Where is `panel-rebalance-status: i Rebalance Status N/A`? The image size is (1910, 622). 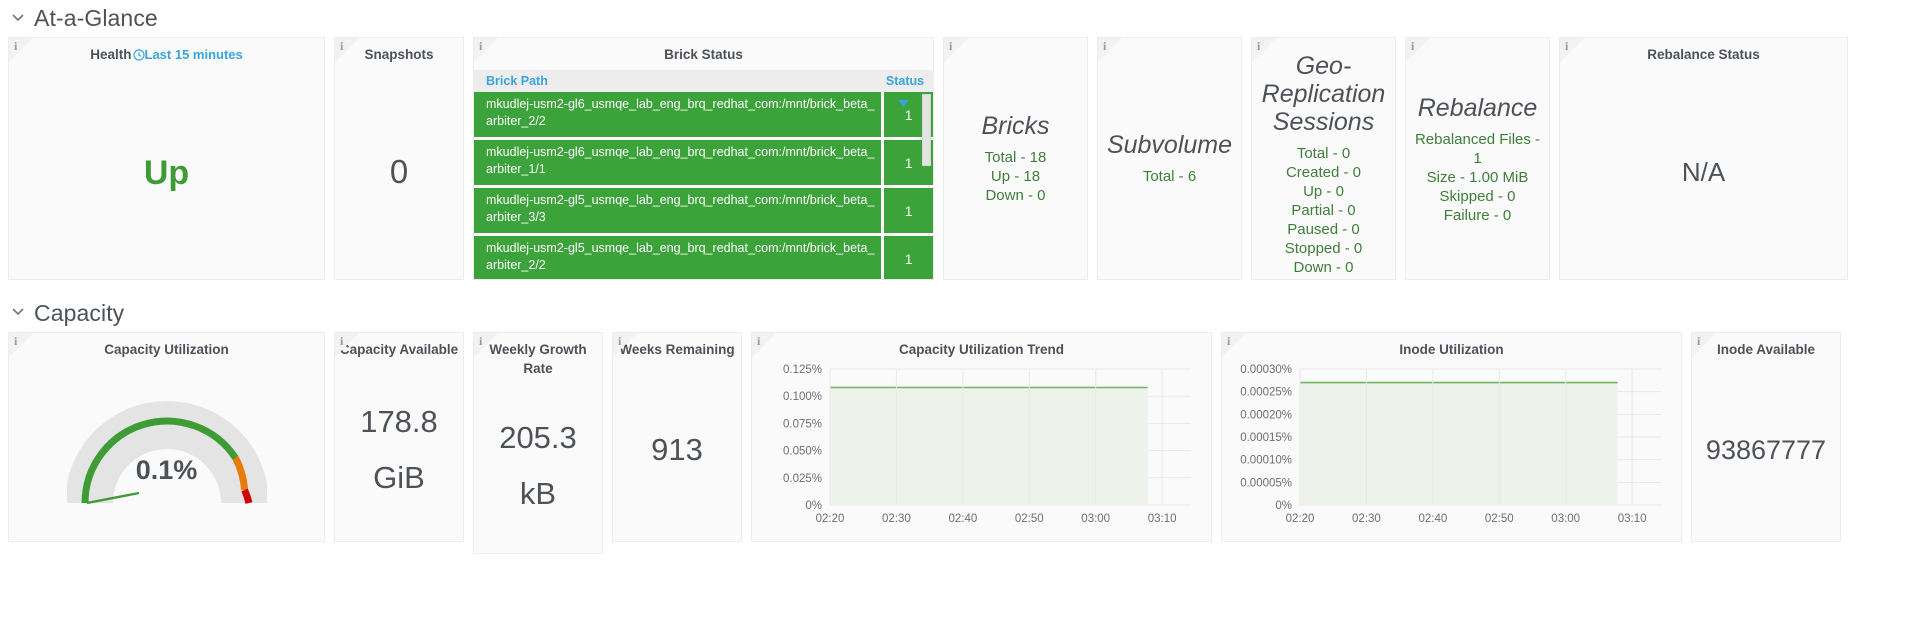 panel-rebalance-status: i Rebalance Status N/A is located at coordinates (1703, 158).